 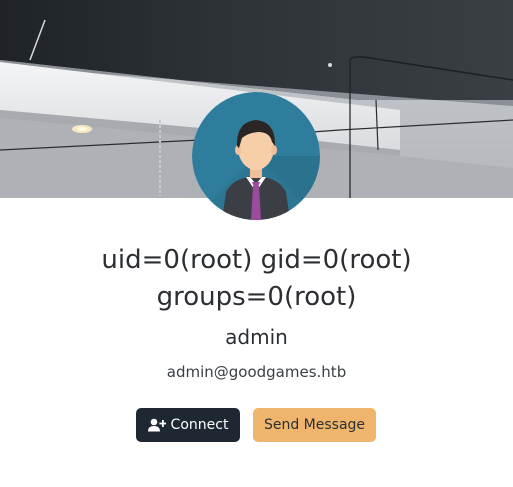 What do you see at coordinates (256, 337) in the screenshot?
I see `profile-username: admin` at bounding box center [256, 337].